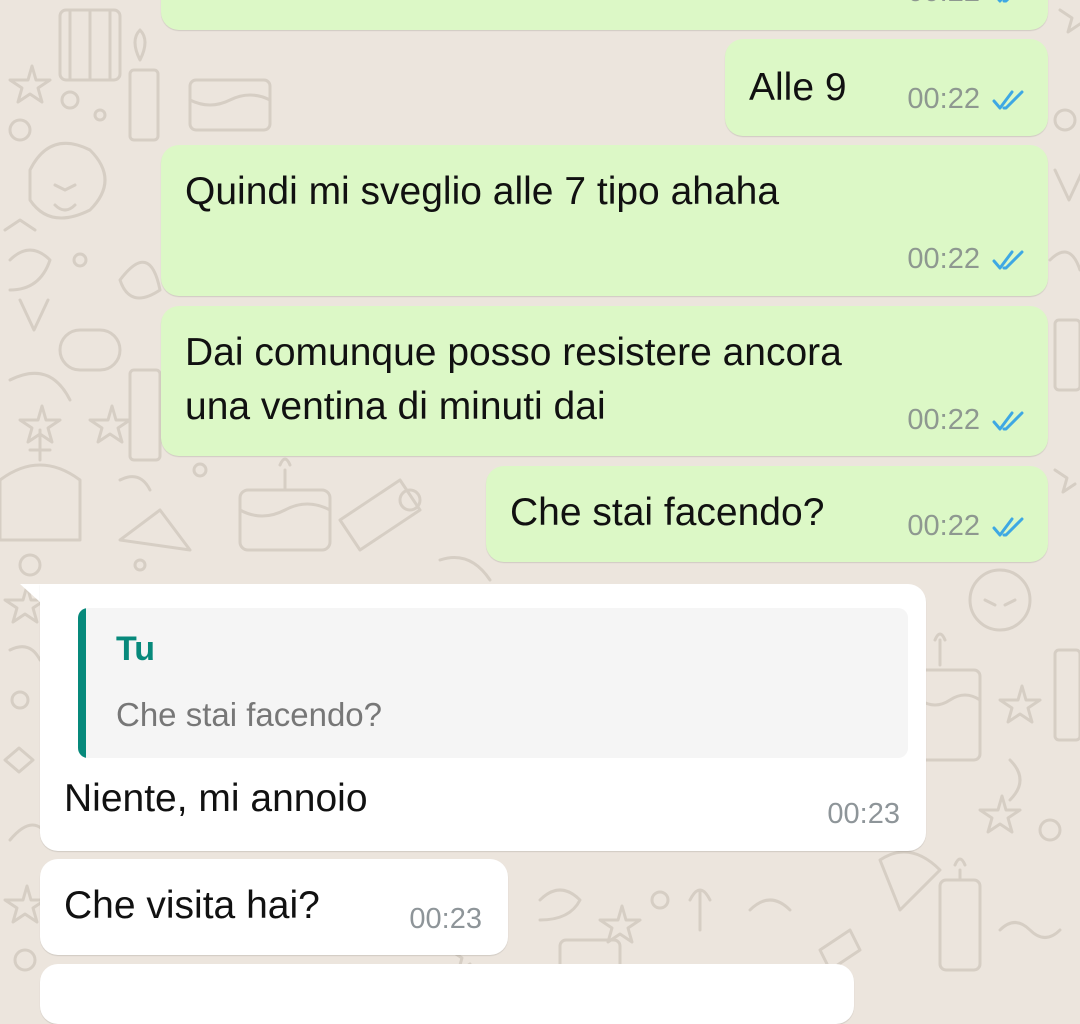 Image resolution: width=1080 pixels, height=1024 pixels. Describe the element at coordinates (604, 15) in the screenshot. I see `message-bubble-outgoing: 00:22` at that location.